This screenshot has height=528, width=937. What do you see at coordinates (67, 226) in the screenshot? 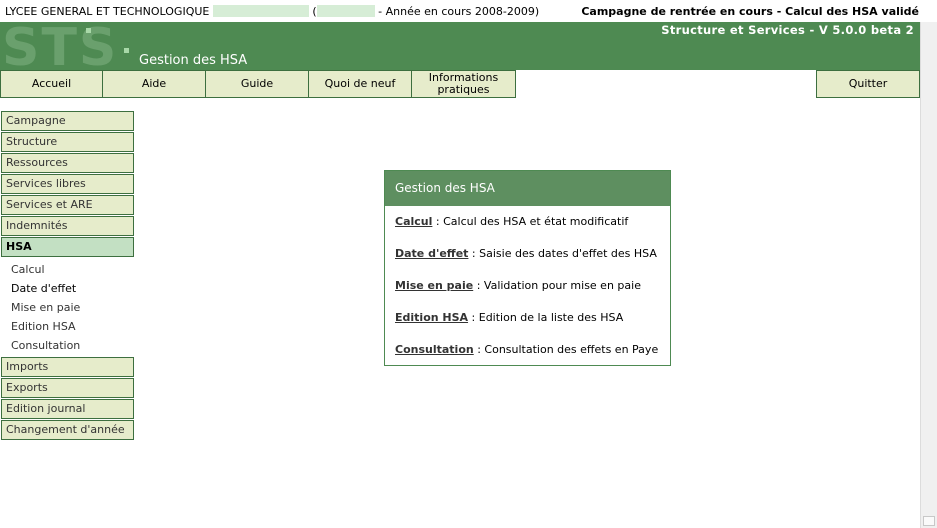
I see `sidebar-item-indemnites: Indemnités` at bounding box center [67, 226].